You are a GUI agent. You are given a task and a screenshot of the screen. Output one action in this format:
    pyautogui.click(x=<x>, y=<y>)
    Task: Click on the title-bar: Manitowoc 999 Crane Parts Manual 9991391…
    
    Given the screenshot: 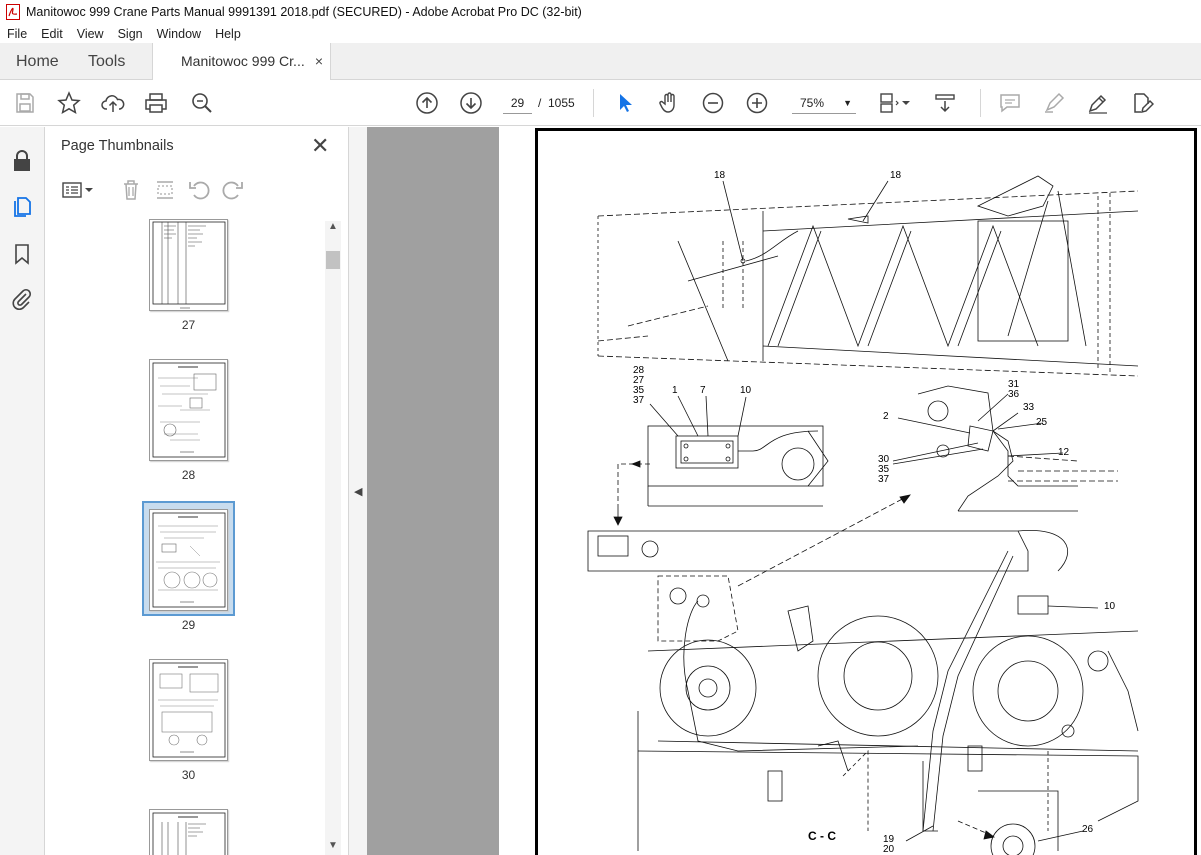 What is the action you would take?
    pyautogui.click(x=600, y=12)
    